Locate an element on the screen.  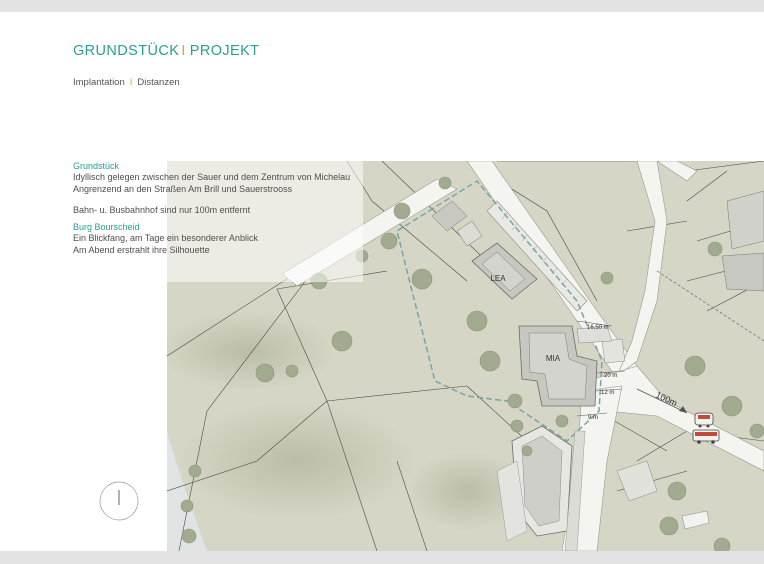
nav-implantation: Implantation is located at coordinates (99, 82).